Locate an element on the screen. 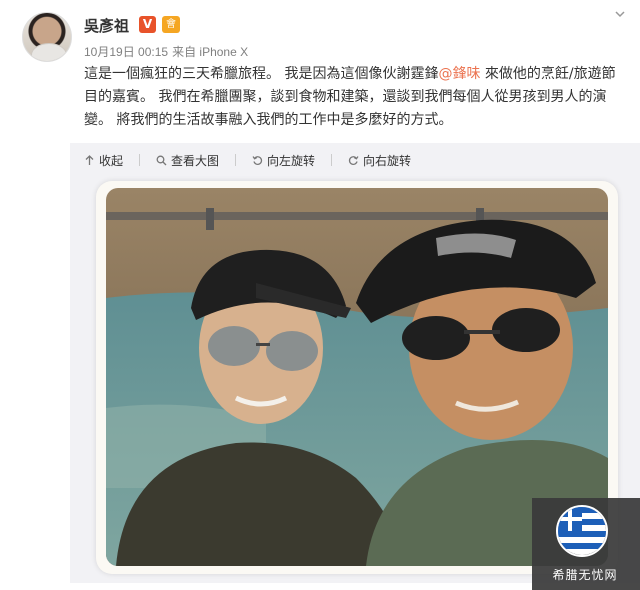 Image resolution: width=640 pixels, height=590 pixels. member-icon: 會 is located at coordinates (171, 24).